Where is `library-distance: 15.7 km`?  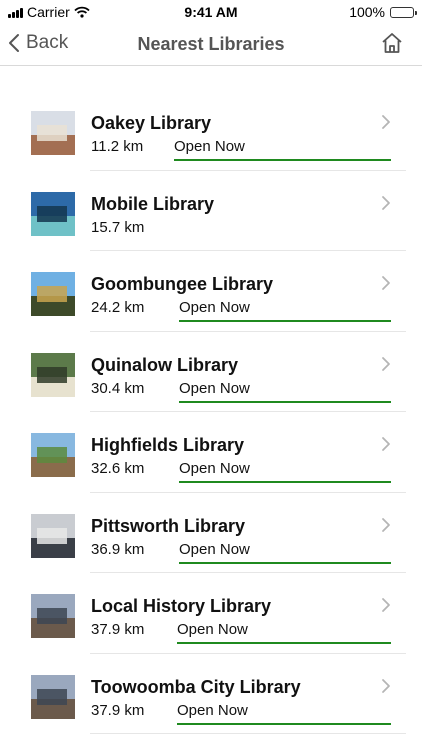
library-distance: 15.7 km is located at coordinates (118, 227).